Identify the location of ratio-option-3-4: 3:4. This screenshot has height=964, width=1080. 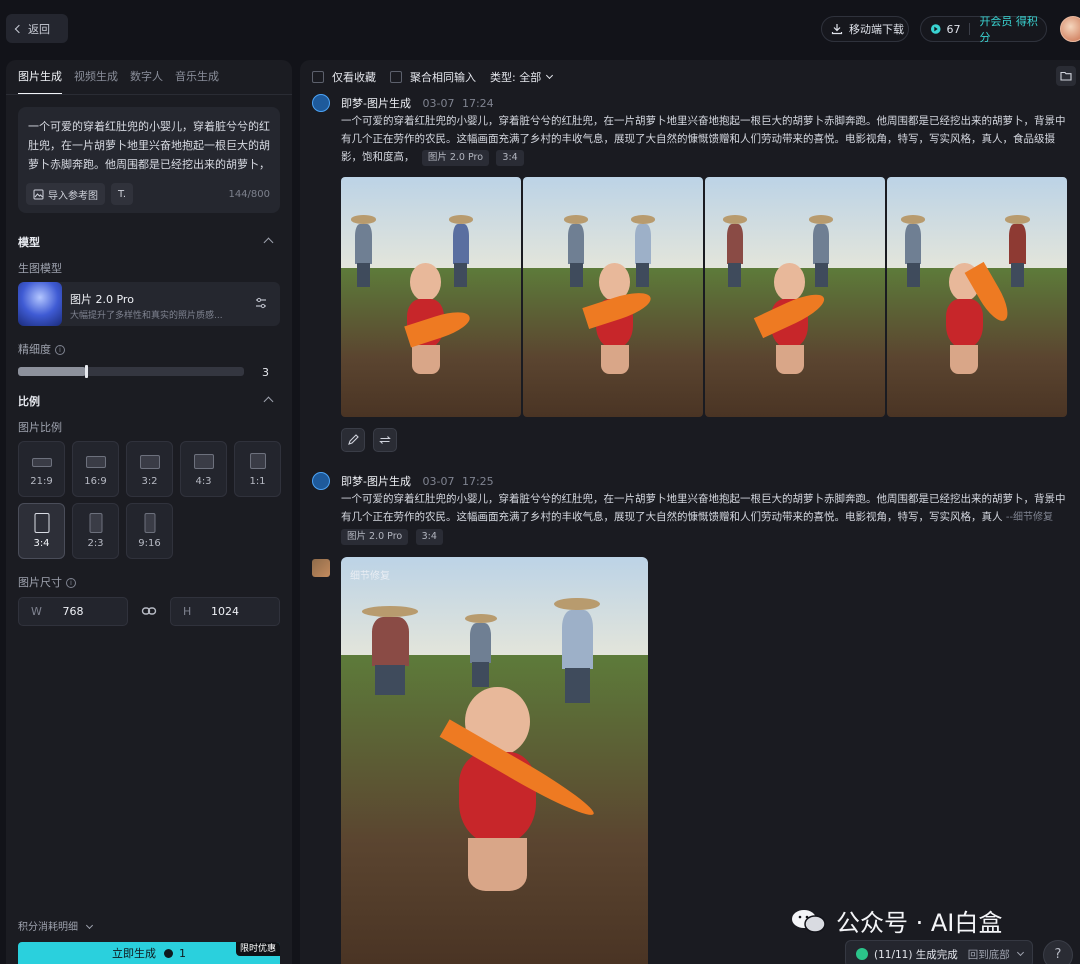
(41, 531).